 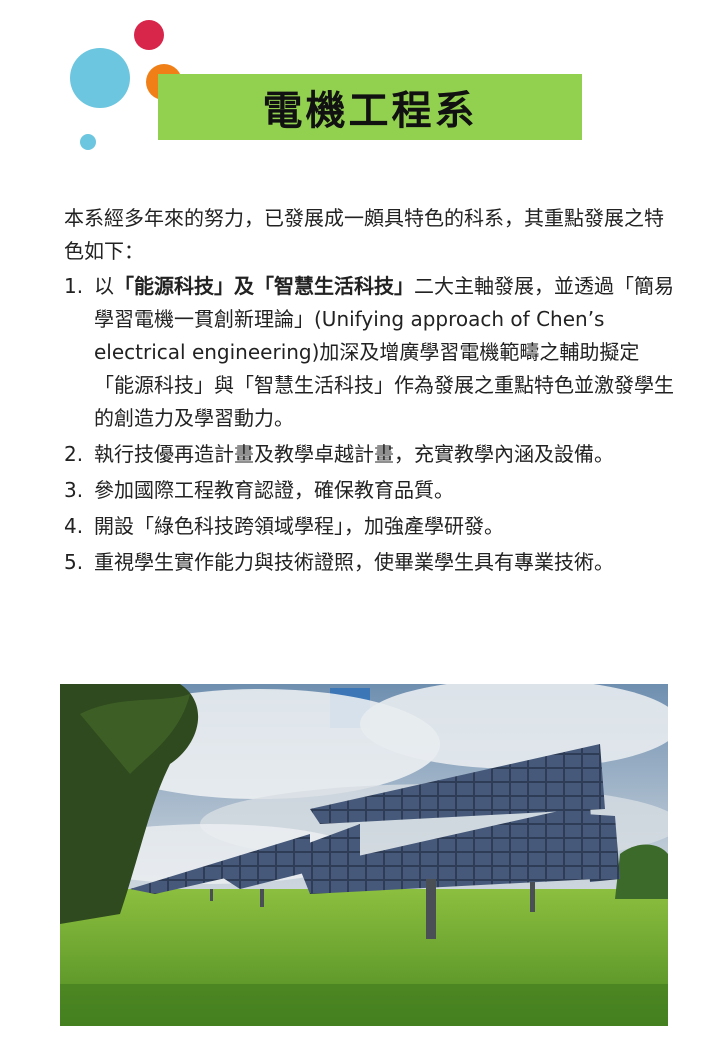 I want to click on list-item: 5. 重視學生實作能力與技術證照，使畢業學生具有專業技術。, so click(x=370, y=562).